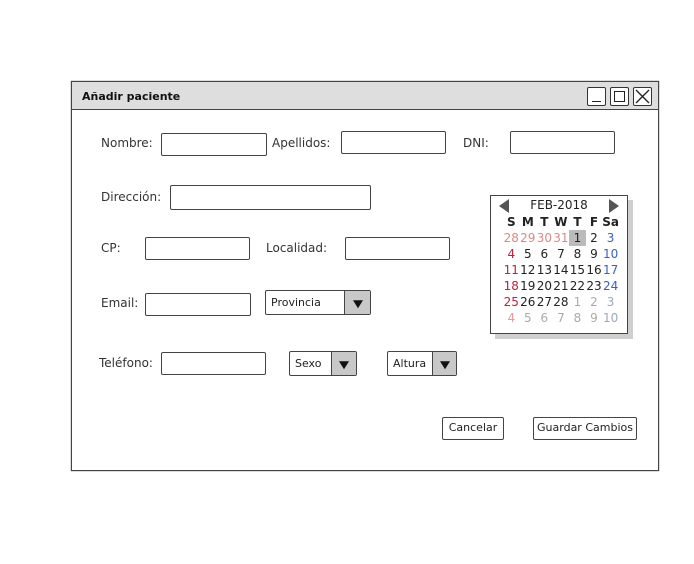 This screenshot has height=564, width=694. What do you see at coordinates (476, 143) in the screenshot?
I see `dni-label: DNI:` at bounding box center [476, 143].